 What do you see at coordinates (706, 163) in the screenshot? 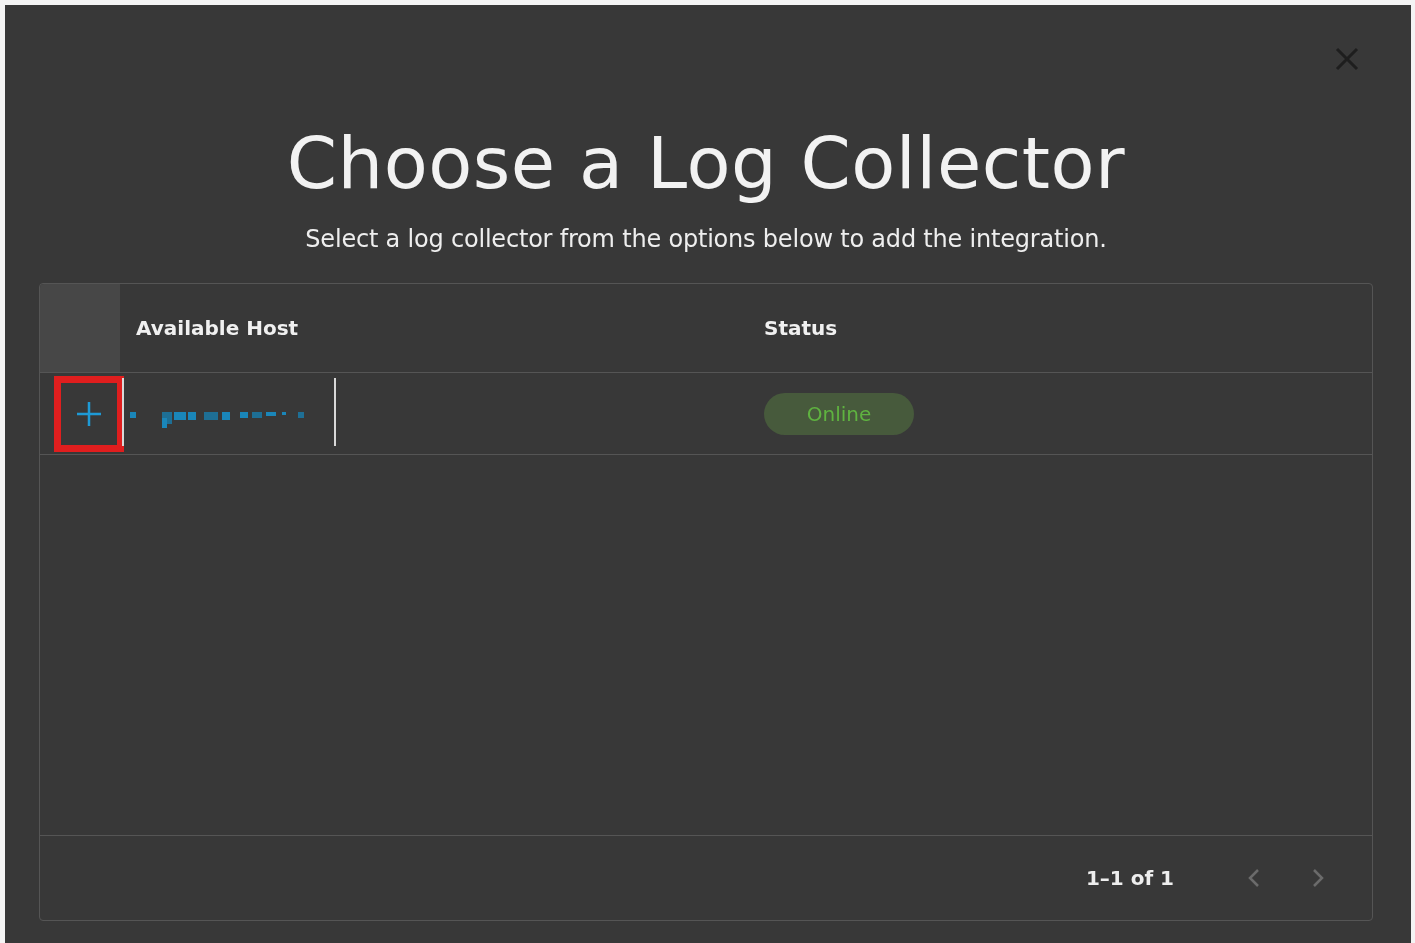
I see `dialog-title: Choose a Log Collector` at bounding box center [706, 163].